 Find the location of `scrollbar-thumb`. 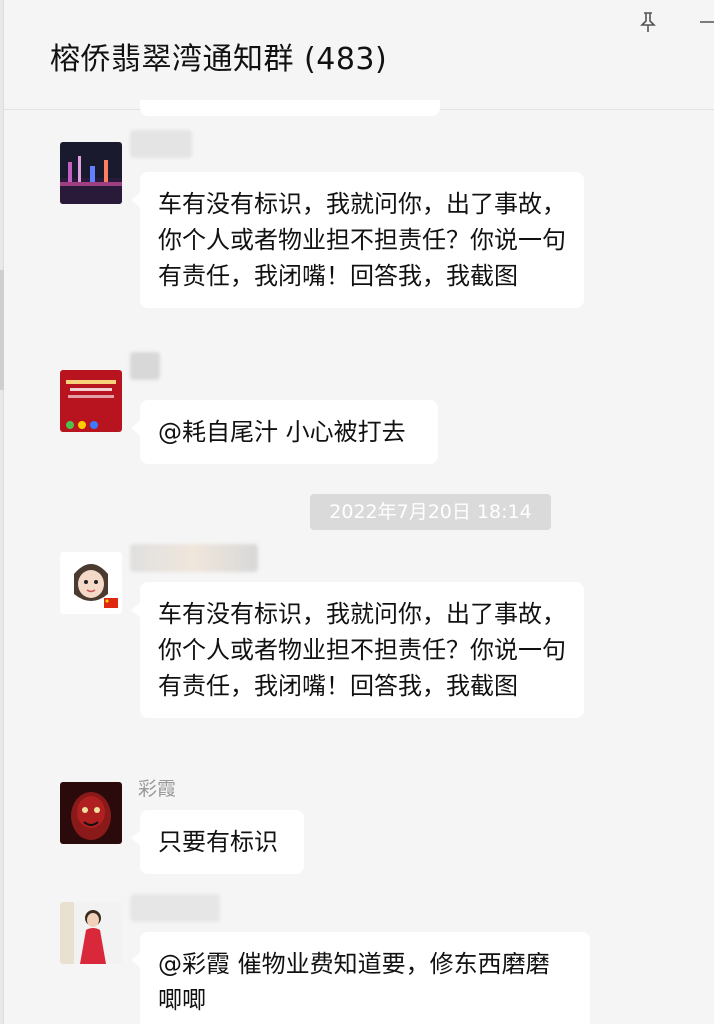

scrollbar-thumb is located at coordinates (2, 330).